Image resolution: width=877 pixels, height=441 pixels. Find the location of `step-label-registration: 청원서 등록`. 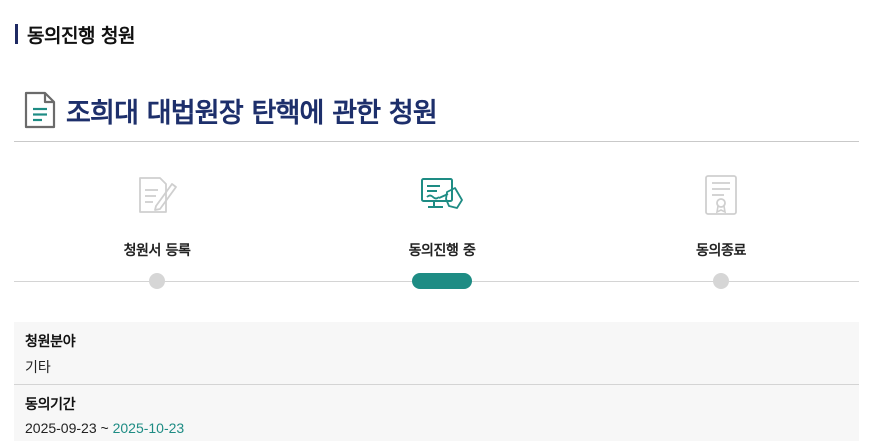

step-label-registration: 청원서 등록 is located at coordinates (157, 251).